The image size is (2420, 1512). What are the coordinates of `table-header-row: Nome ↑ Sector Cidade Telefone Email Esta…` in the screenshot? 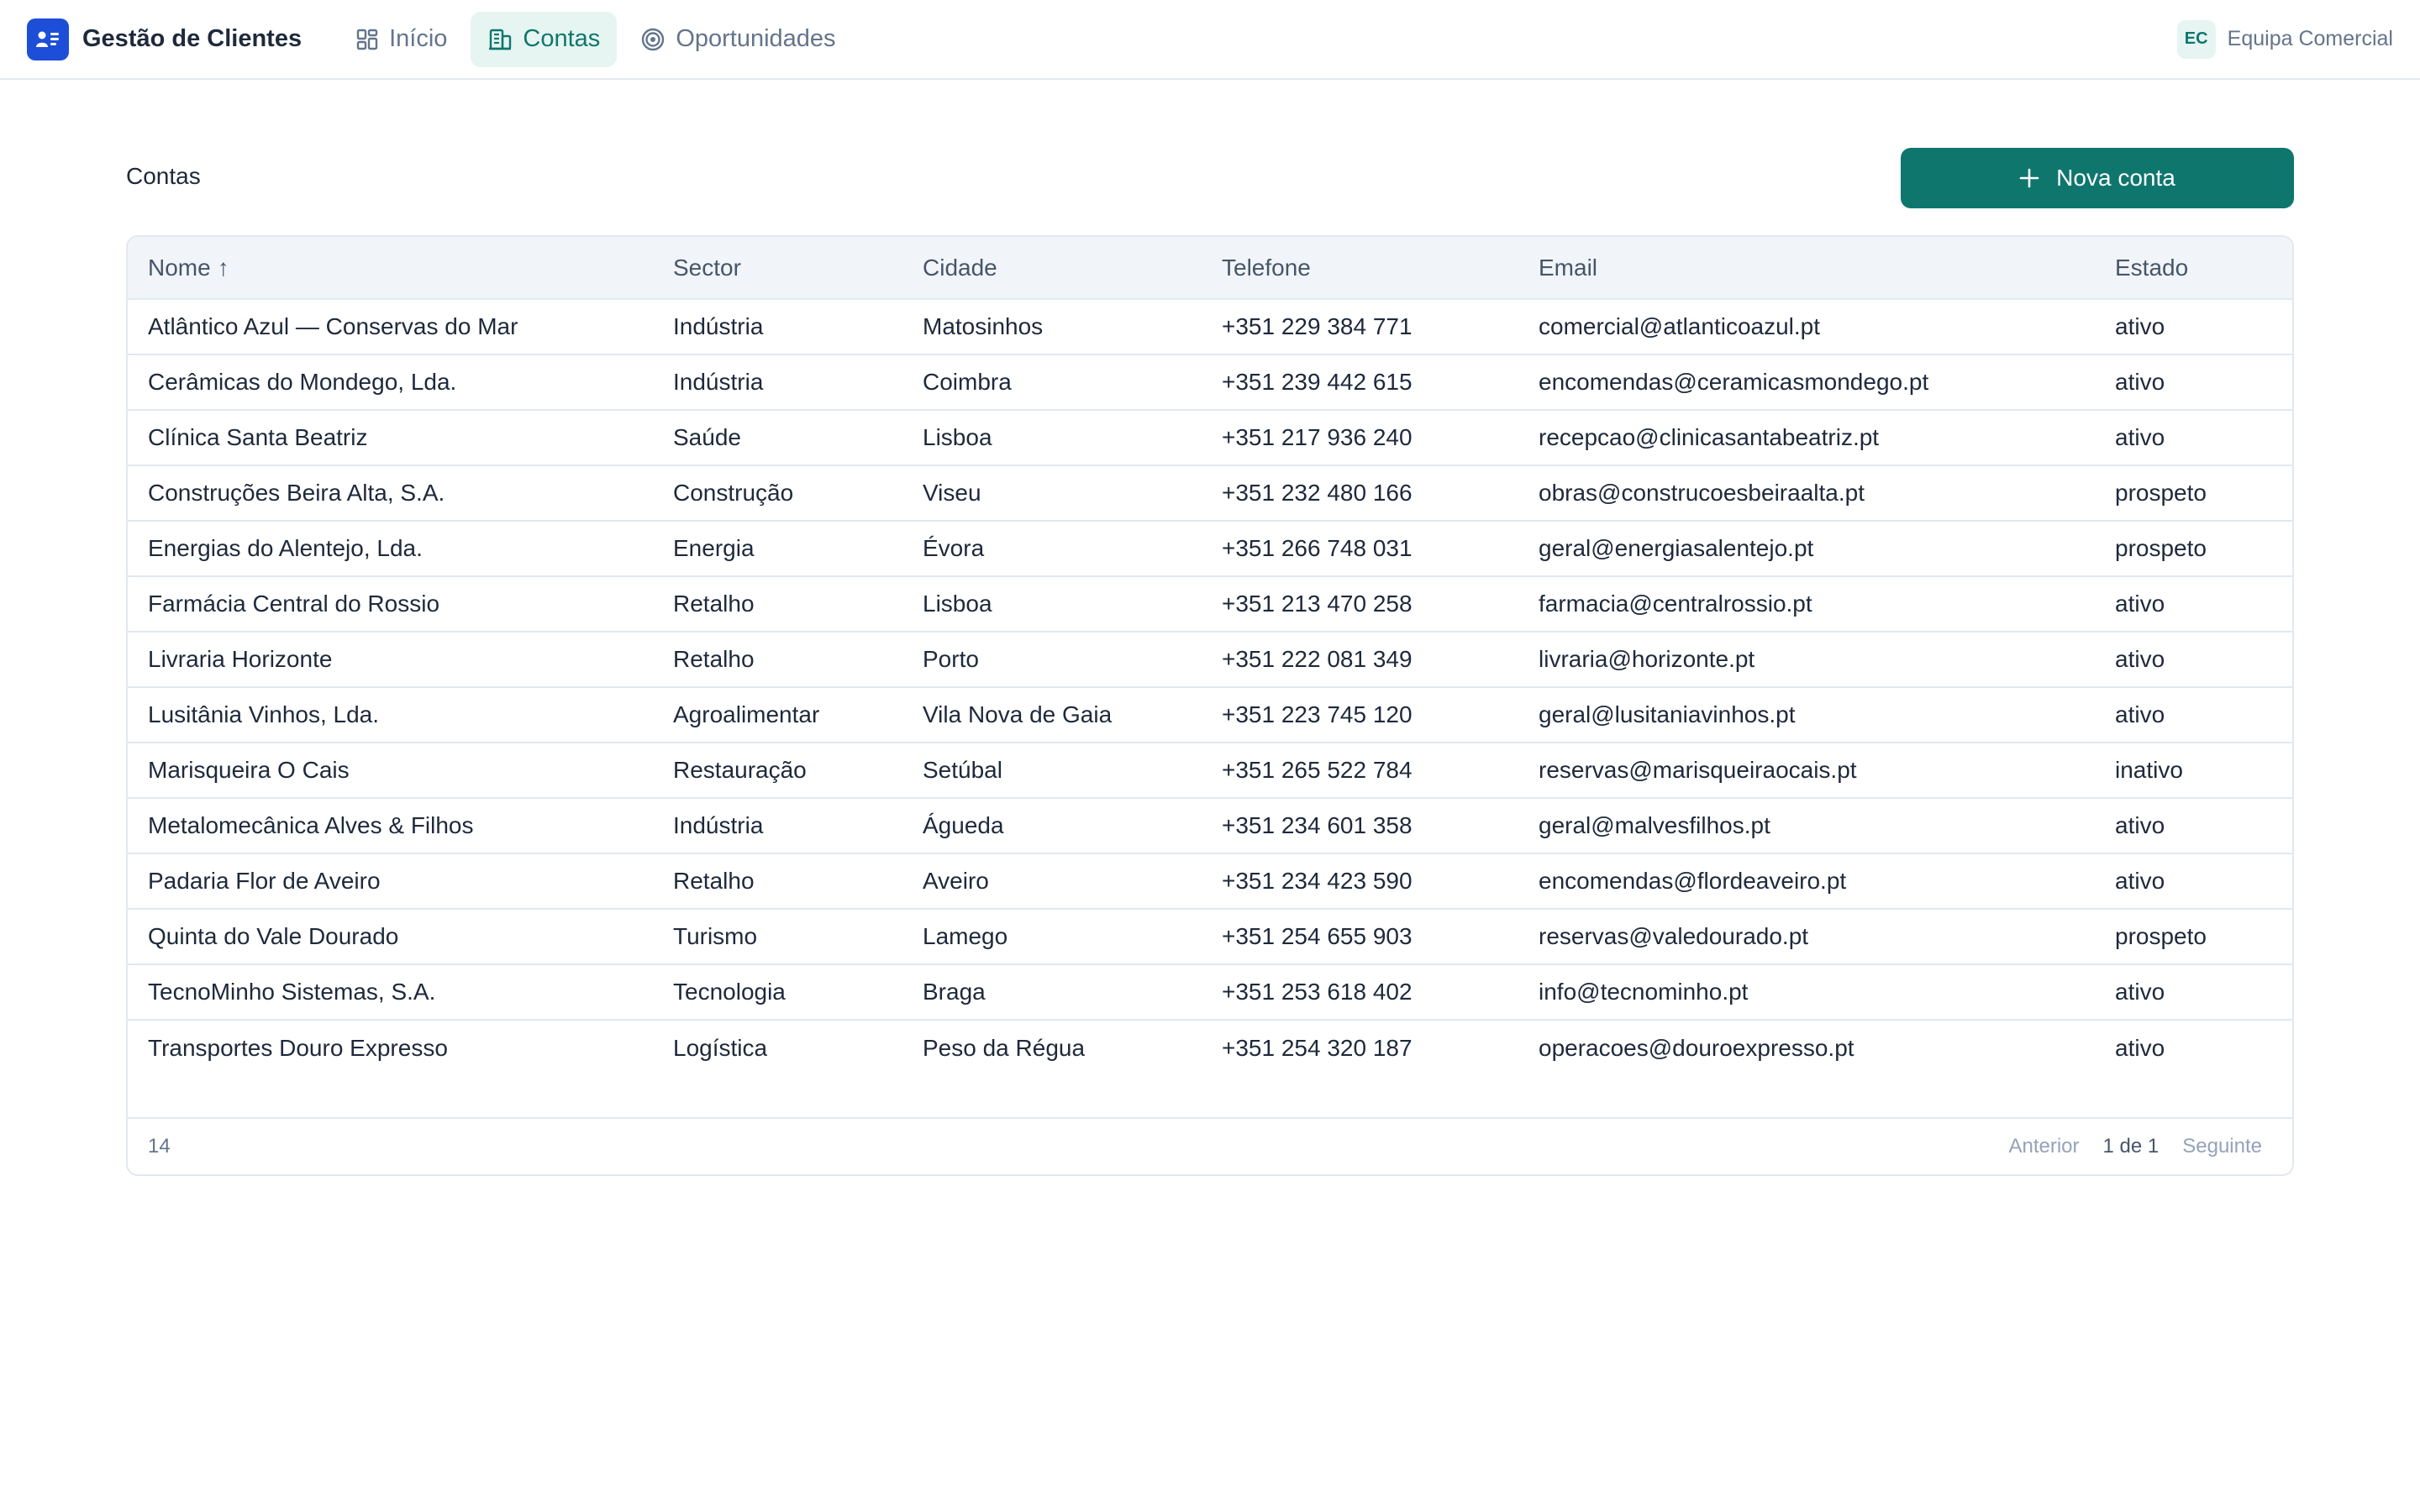 It's located at (1210, 268).